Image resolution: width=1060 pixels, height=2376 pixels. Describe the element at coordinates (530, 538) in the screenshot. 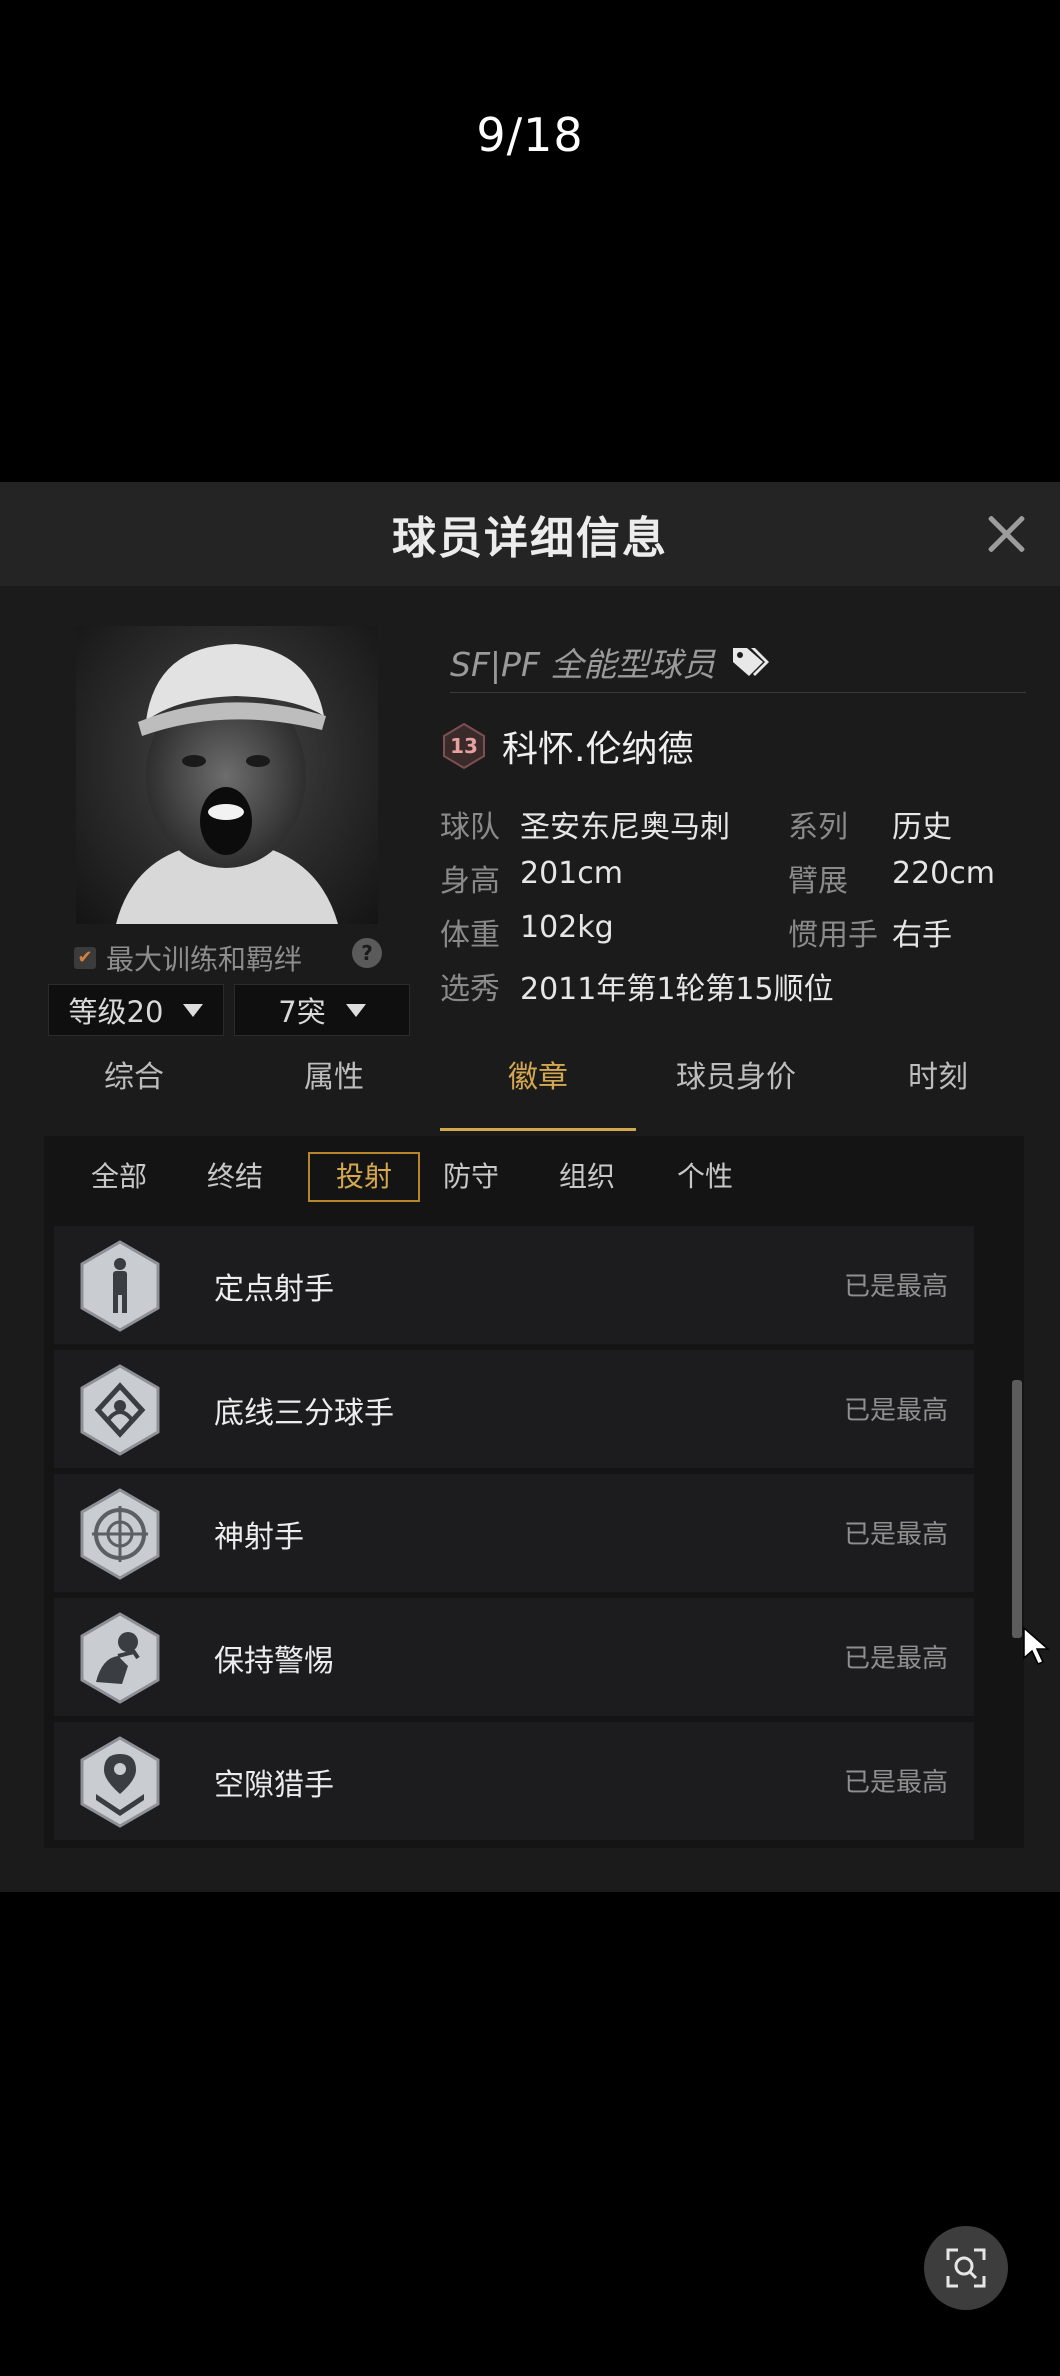

I see `dialog-title: 球员详细信息` at that location.